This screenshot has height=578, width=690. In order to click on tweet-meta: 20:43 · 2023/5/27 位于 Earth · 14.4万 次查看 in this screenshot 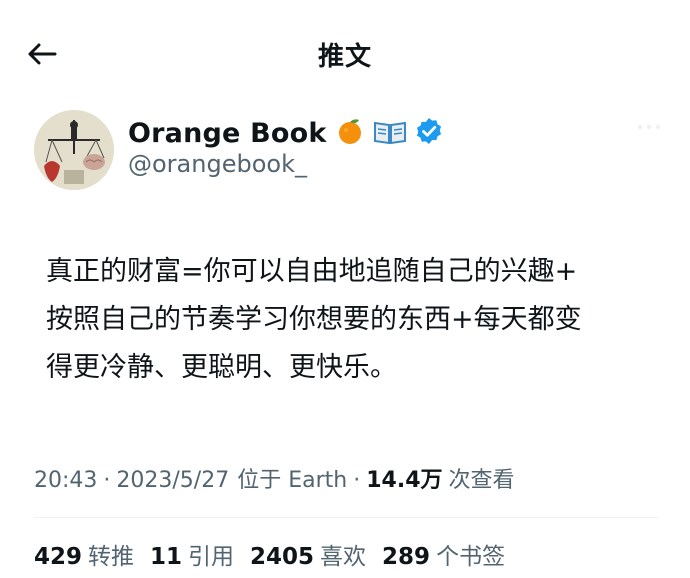, I will do `click(274, 478)`.